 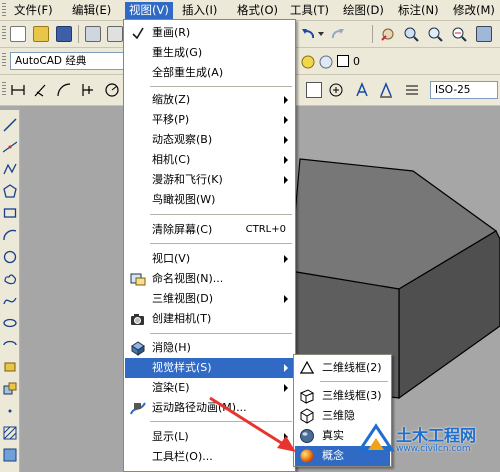 I want to click on menu-item-3d-views: 三维视图(D), so click(x=209, y=299).